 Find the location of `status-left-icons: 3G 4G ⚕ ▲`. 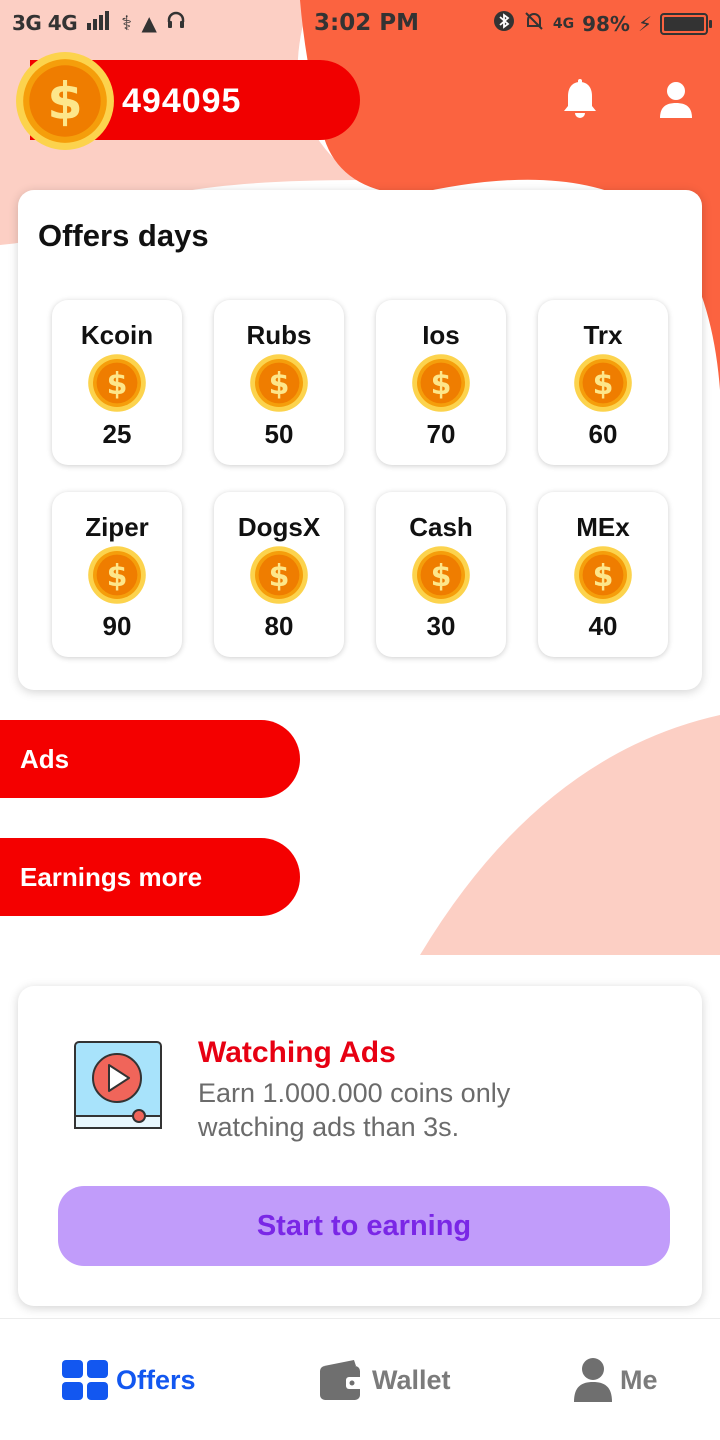

status-left-icons: 3G 4G ⚕ ▲ is located at coordinates (99, 22).